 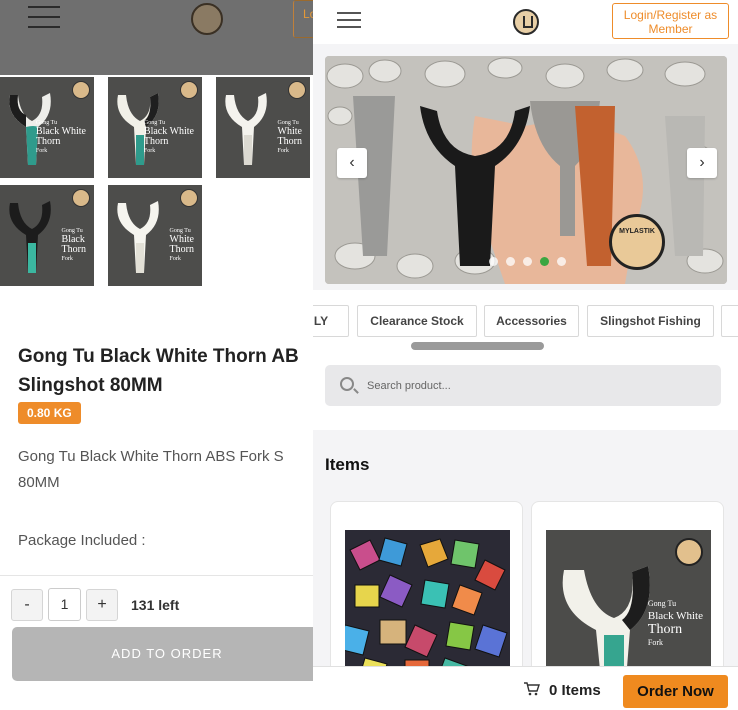 I want to click on category-scrollbar, so click(x=477, y=346).